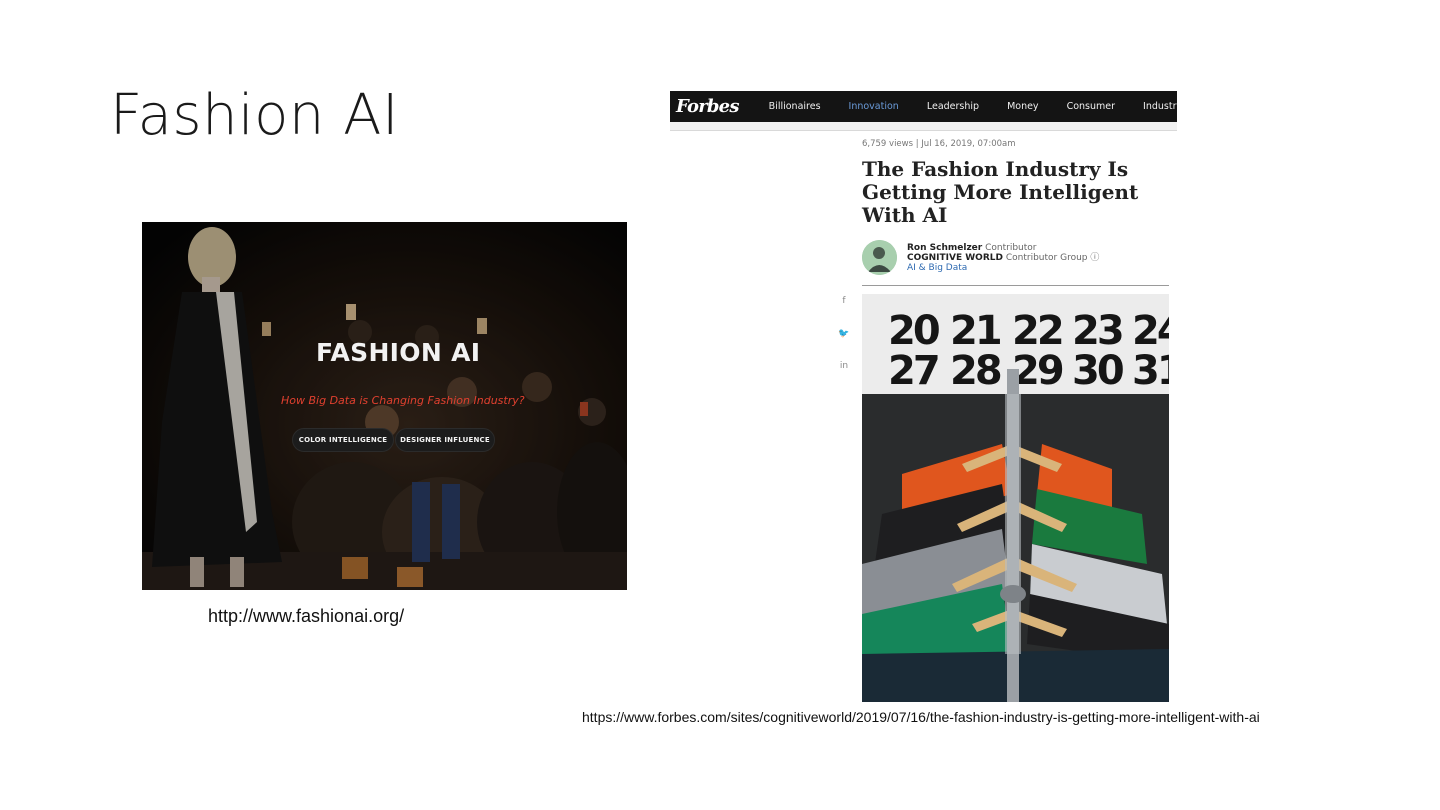 This screenshot has width=1440, height=810. I want to click on nav-item-innovation: Innovation, so click(874, 106).